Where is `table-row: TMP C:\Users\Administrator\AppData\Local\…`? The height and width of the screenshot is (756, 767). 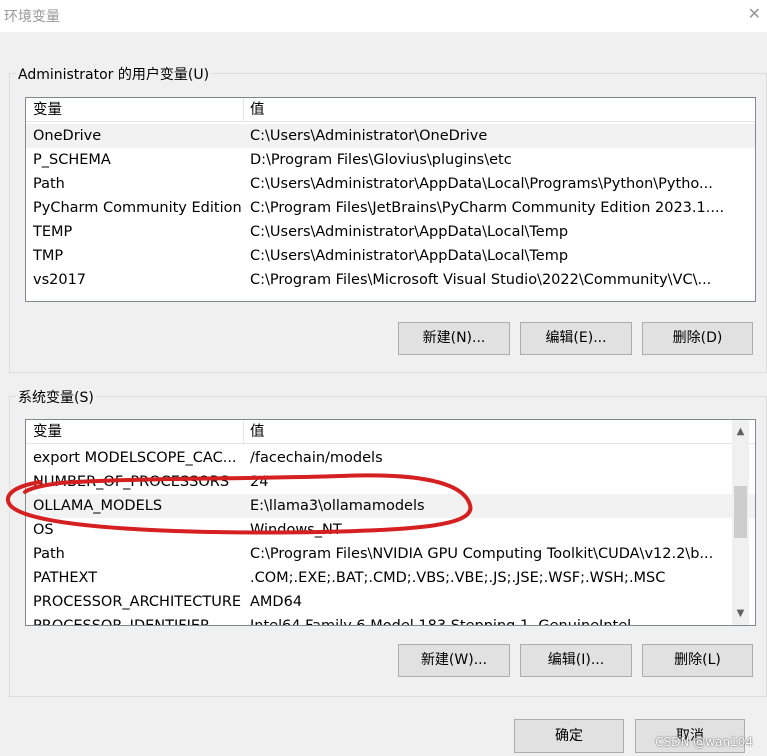
table-row: TMP C:\Users\Administrator\AppData\Local\… is located at coordinates (390, 256).